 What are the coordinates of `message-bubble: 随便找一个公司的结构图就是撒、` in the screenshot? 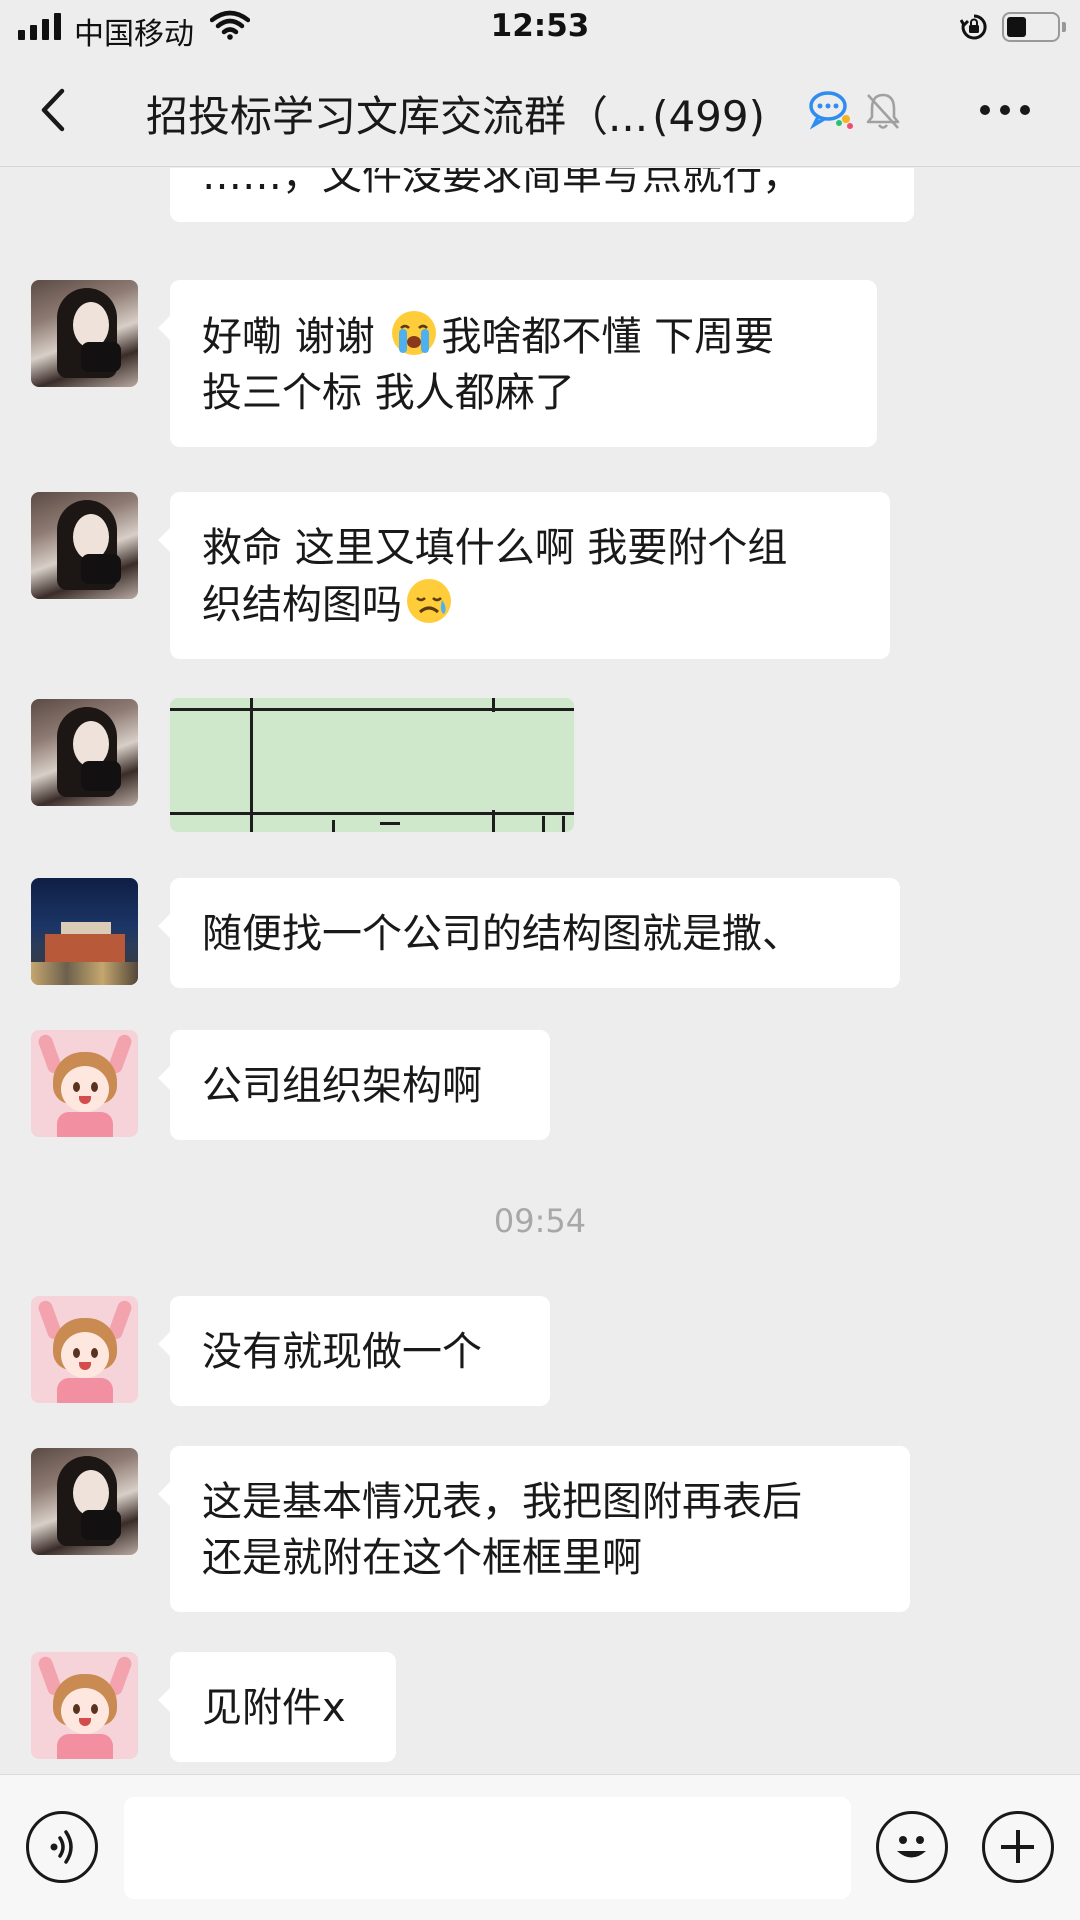 It's located at (529, 933).